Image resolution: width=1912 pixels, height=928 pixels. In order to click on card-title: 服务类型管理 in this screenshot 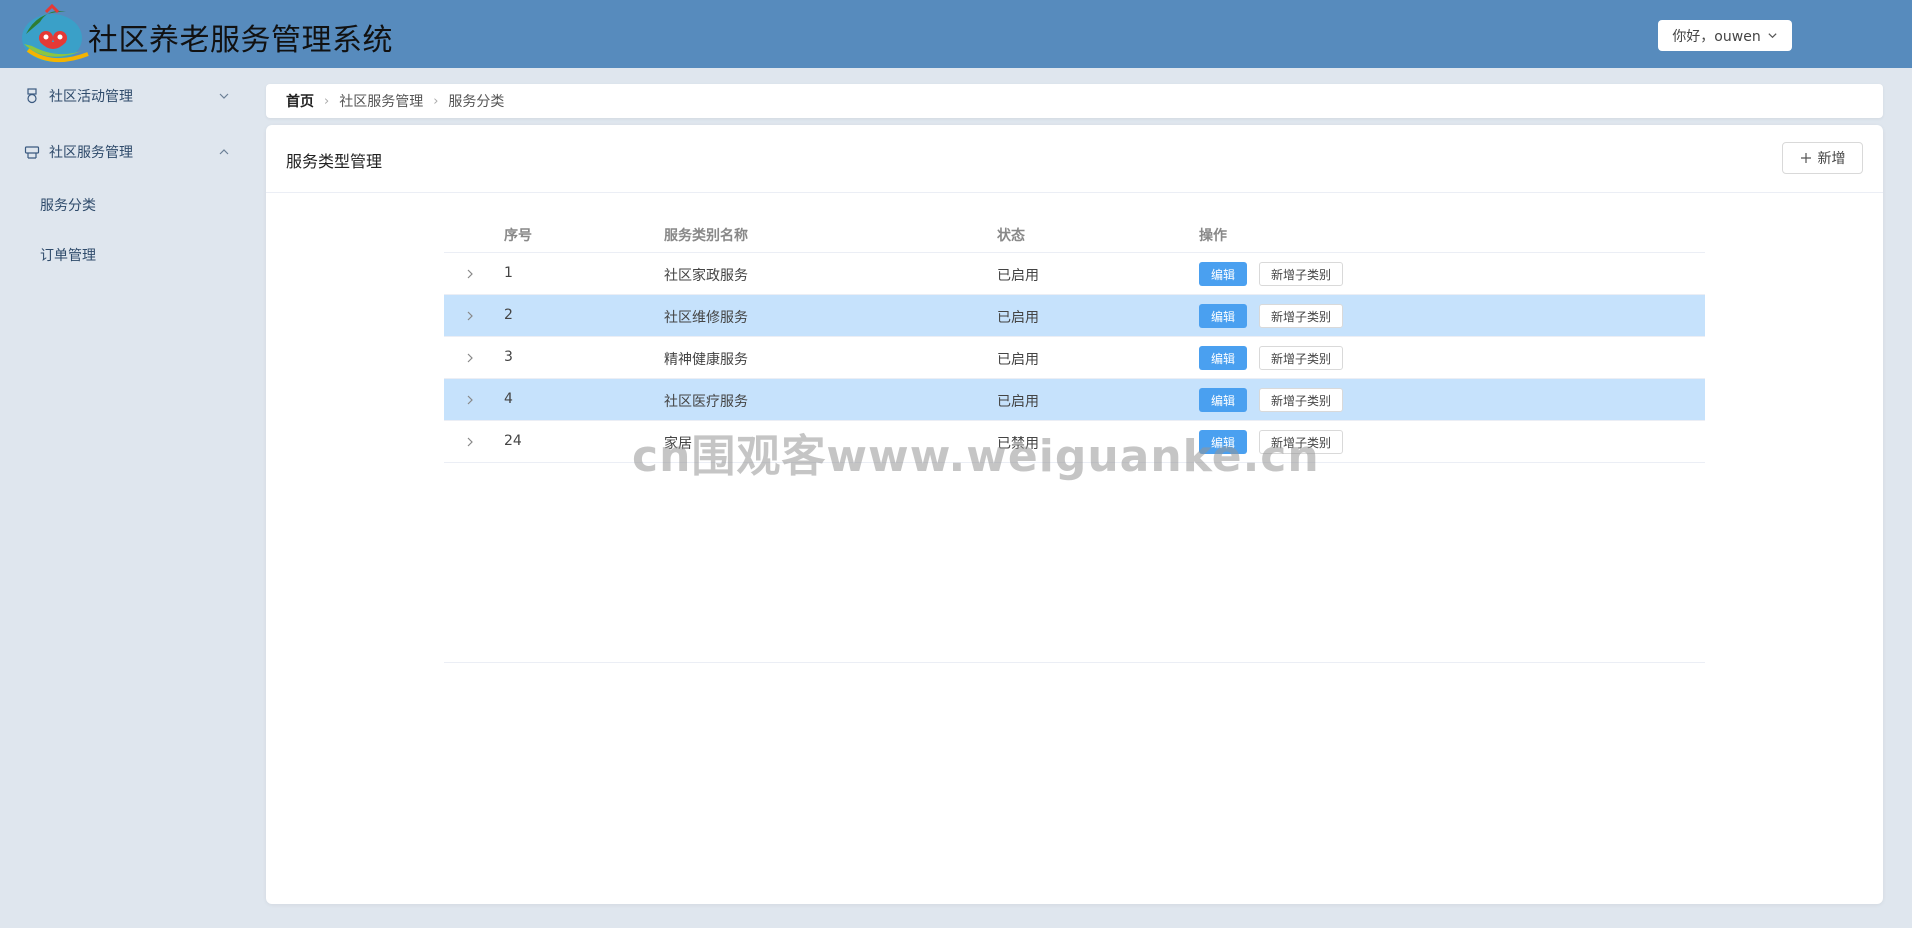, I will do `click(334, 161)`.